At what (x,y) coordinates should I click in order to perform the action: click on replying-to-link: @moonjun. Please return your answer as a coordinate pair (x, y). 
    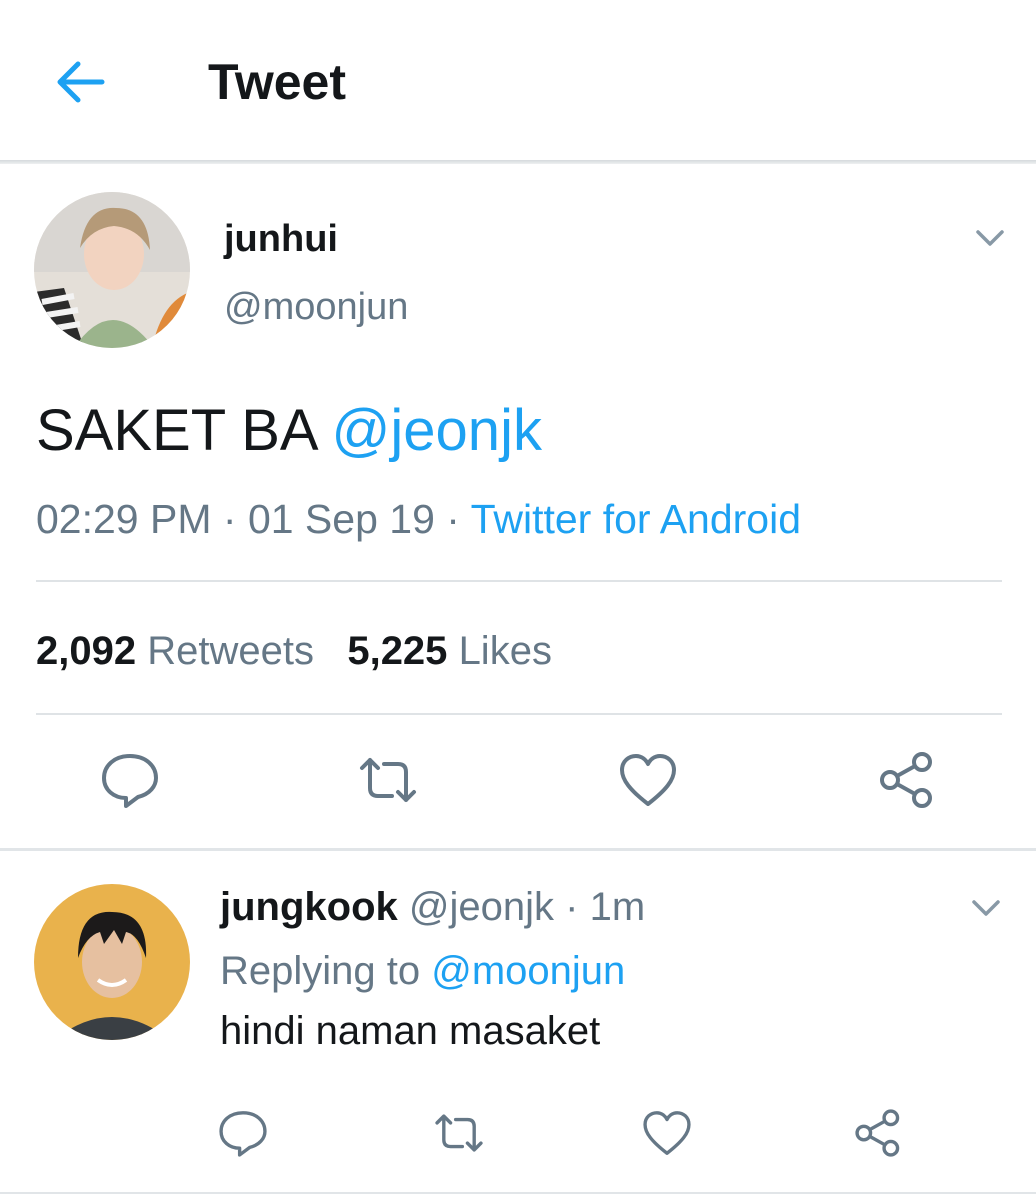
    Looking at the image, I should click on (528, 971).